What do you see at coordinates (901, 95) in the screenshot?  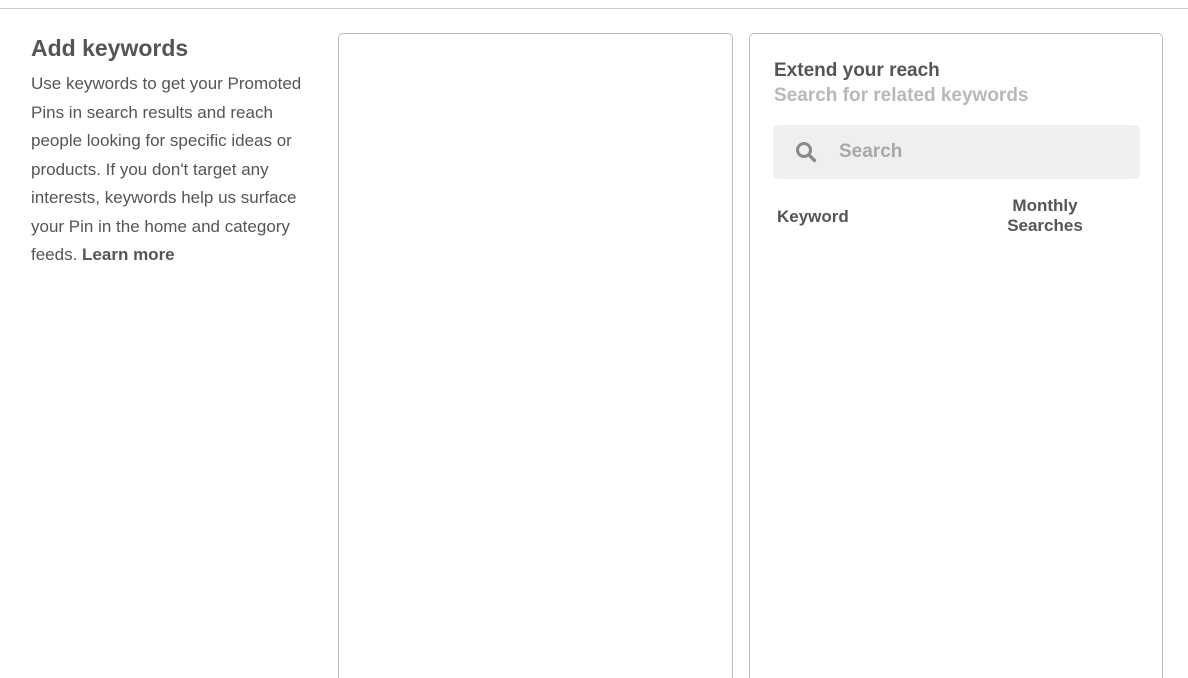 I see `reach-subtitle: Search for related keywords` at bounding box center [901, 95].